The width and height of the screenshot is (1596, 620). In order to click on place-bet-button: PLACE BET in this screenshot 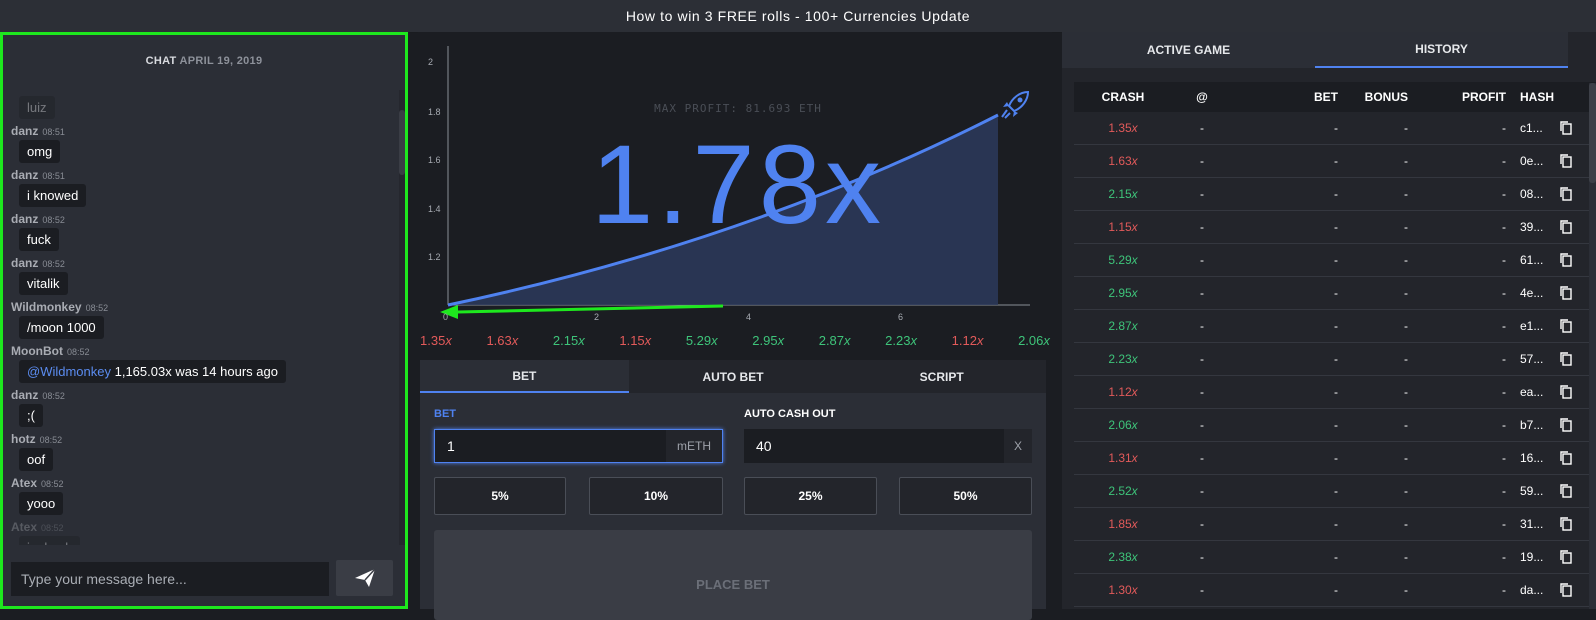, I will do `click(733, 575)`.